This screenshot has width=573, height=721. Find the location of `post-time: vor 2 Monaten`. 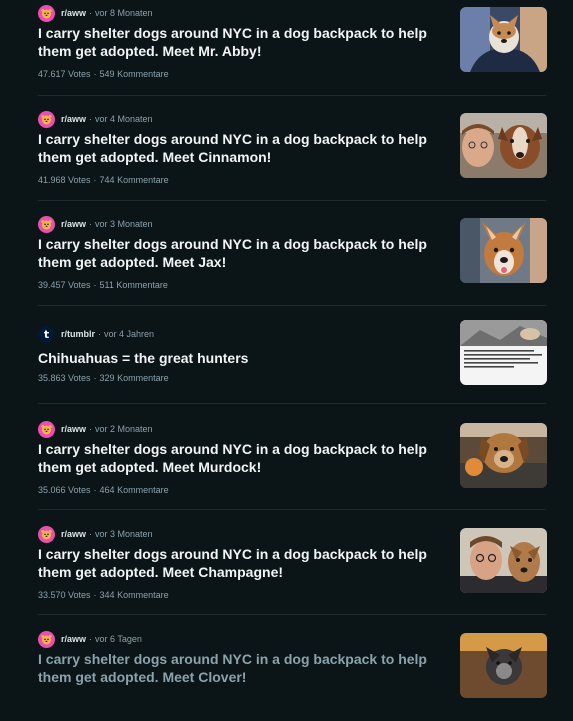

post-time: vor 2 Monaten is located at coordinates (124, 429).